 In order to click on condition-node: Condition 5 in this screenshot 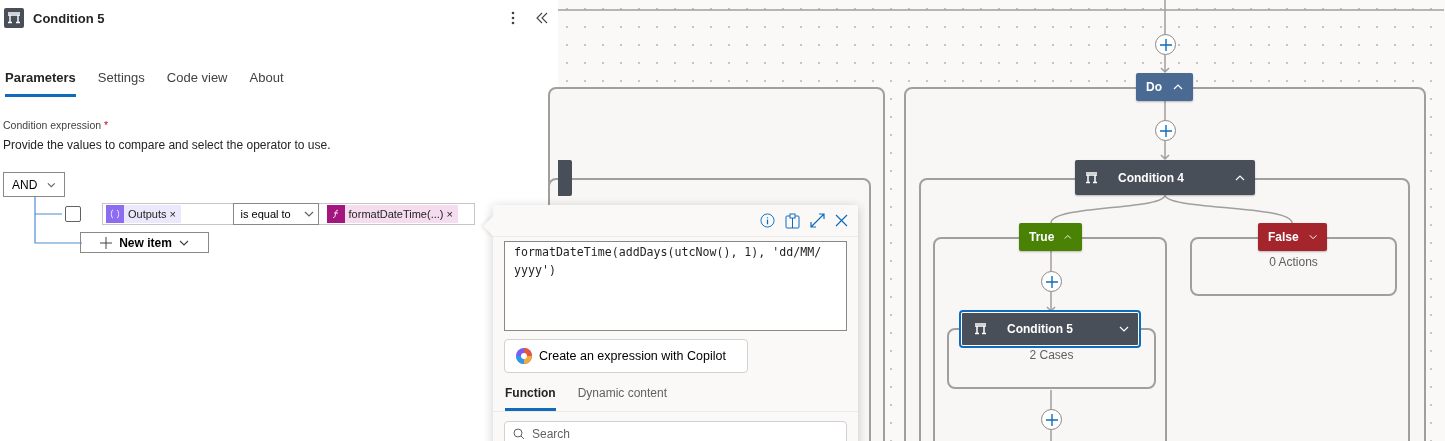, I will do `click(1050, 329)`.